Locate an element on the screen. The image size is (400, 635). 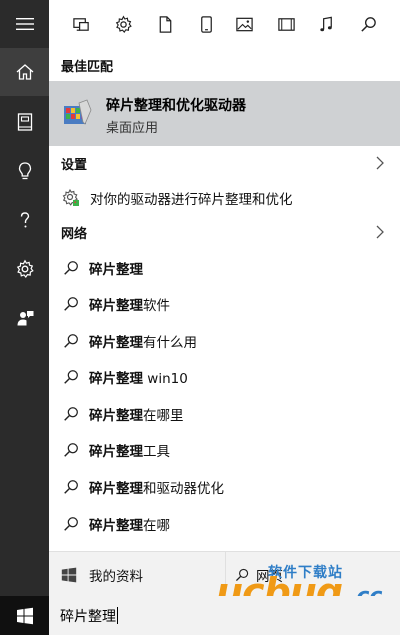
web-suggestion-label: 碎片整理在哪里 is located at coordinates (136, 415).